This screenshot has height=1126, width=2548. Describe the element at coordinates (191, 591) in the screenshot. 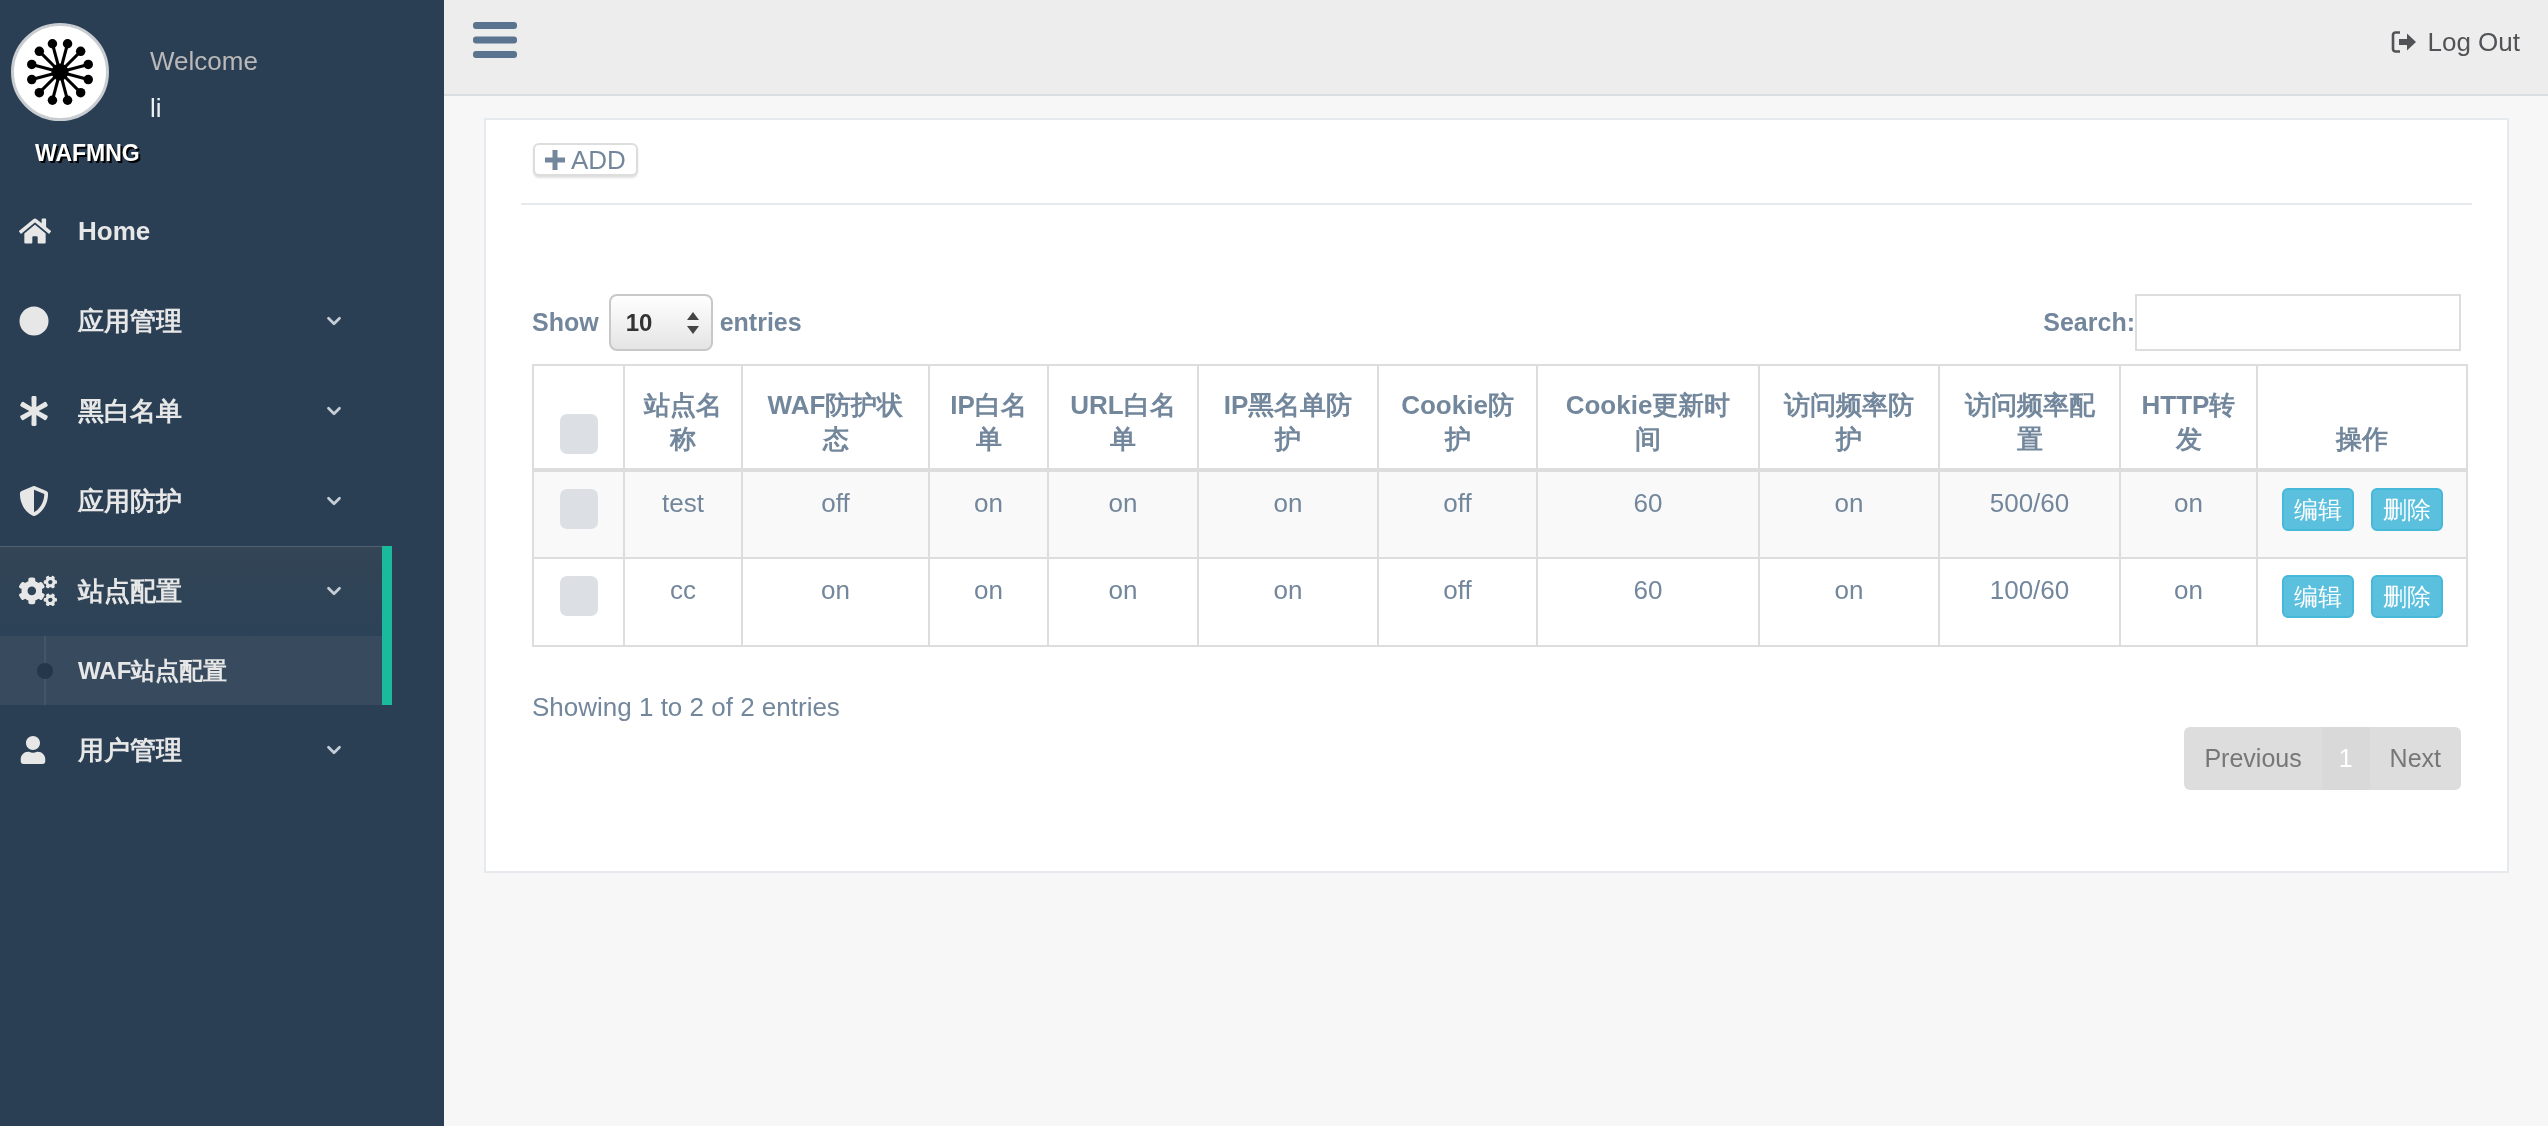

I see `menu-item: 站点配置` at that location.